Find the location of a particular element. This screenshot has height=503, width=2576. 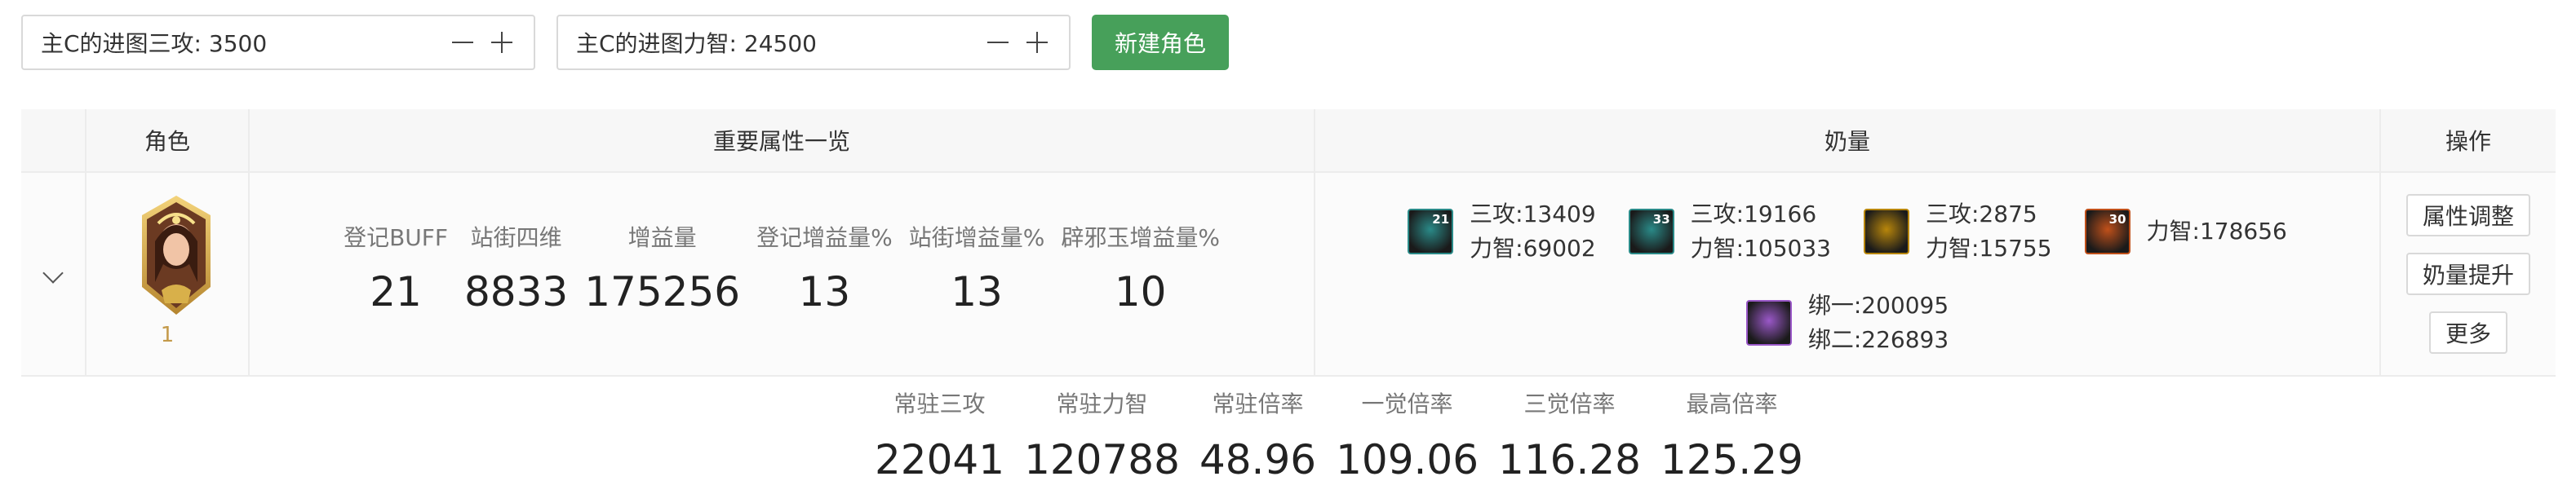

li-zhi-stepper: 主C的进图力智: 24500 is located at coordinates (813, 42).